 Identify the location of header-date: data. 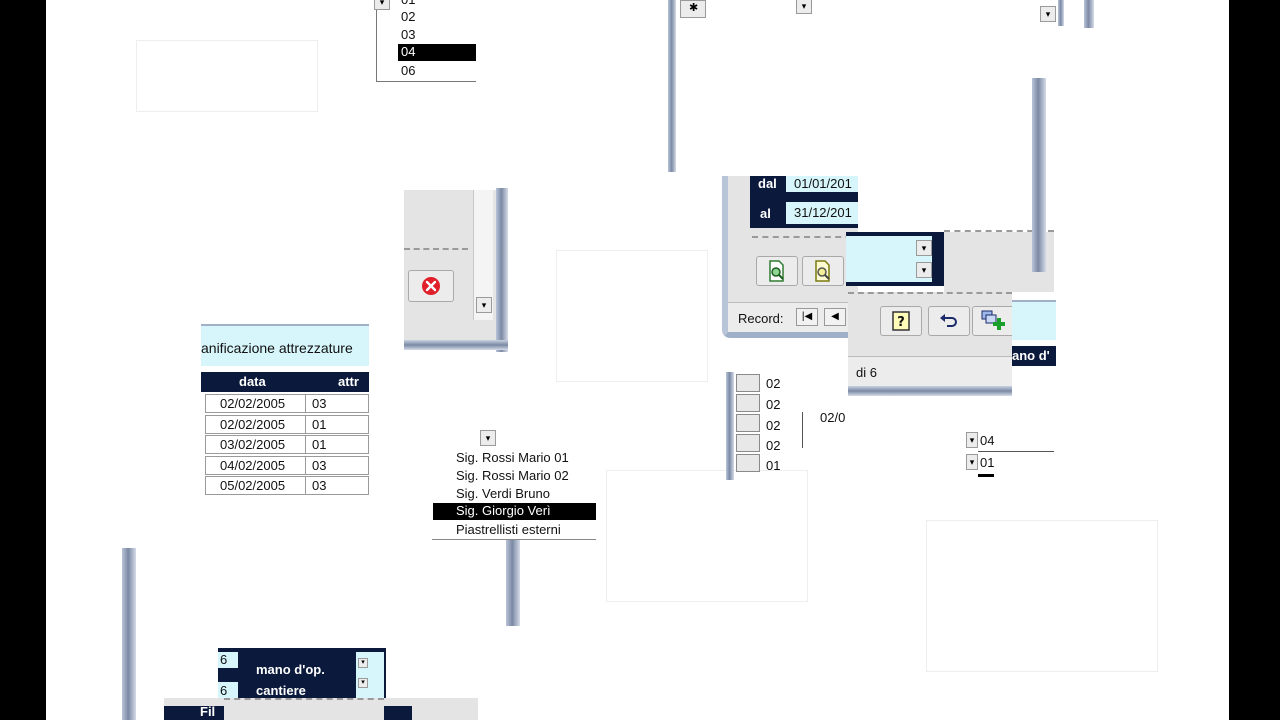
(252, 381).